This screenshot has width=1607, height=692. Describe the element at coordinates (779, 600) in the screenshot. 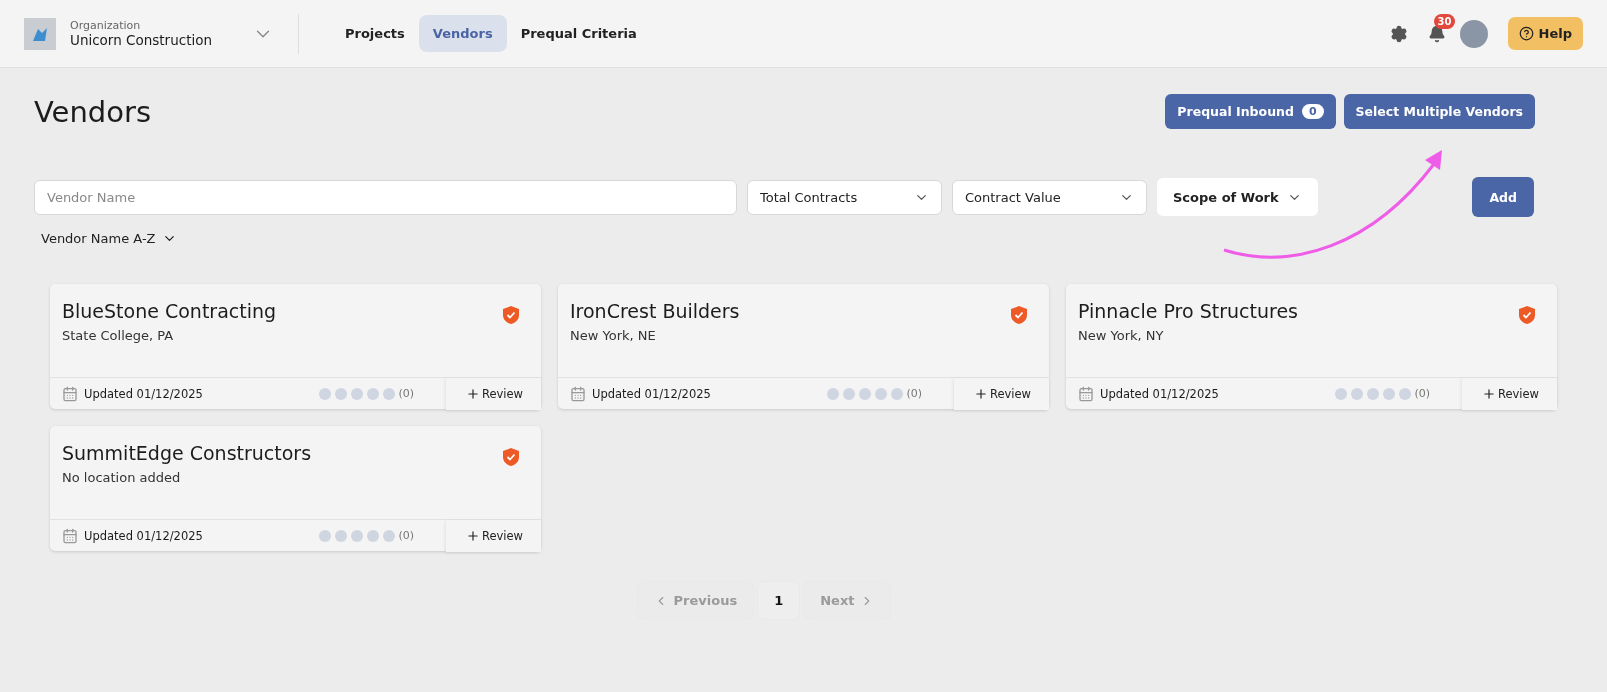

I see `page-number: 1` at that location.